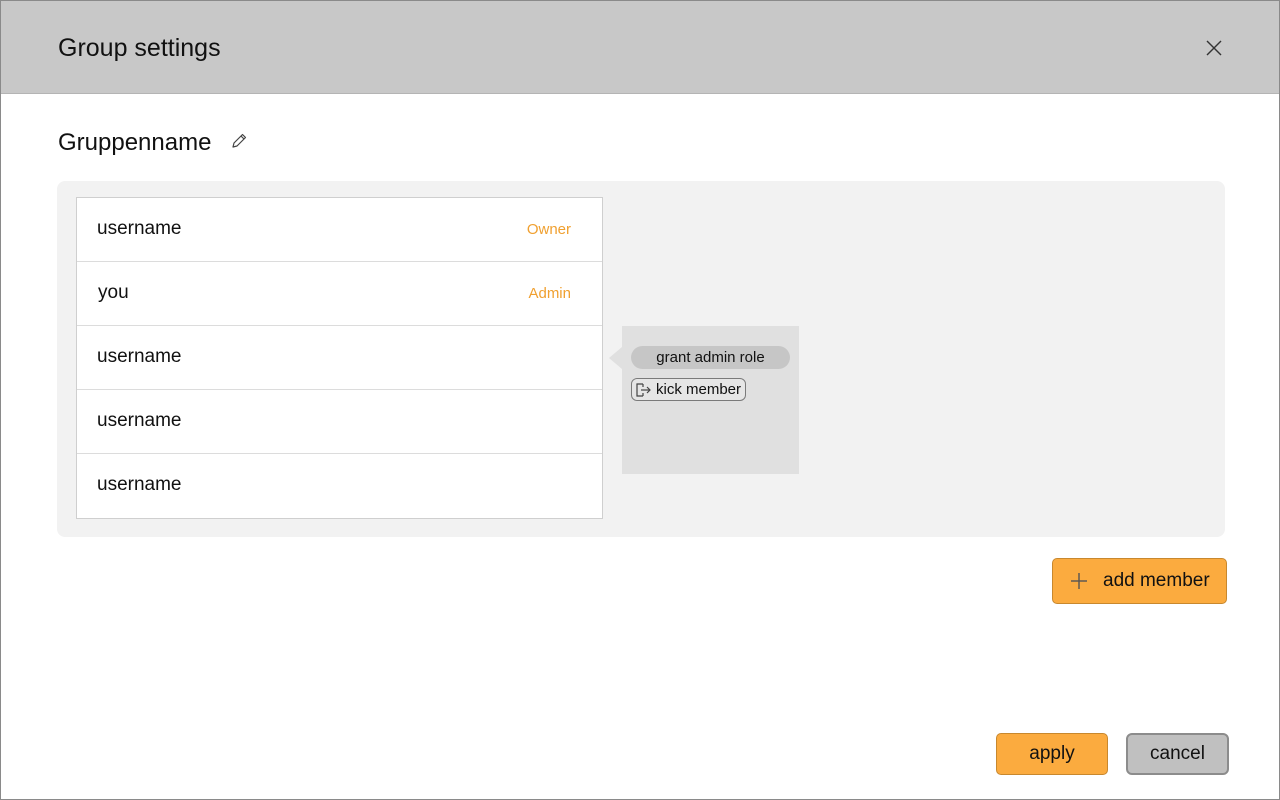  What do you see at coordinates (1079, 581) in the screenshot?
I see `plus-icon` at bounding box center [1079, 581].